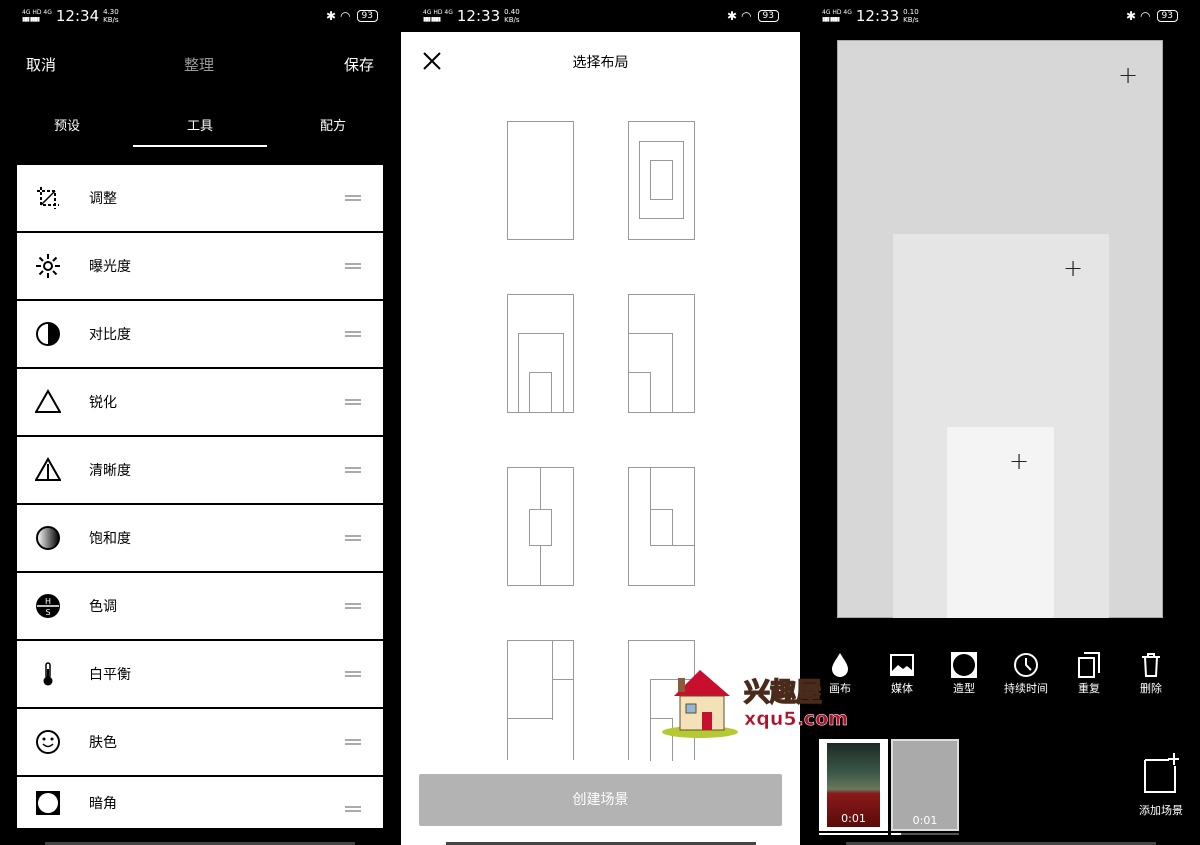 Image resolution: width=1200 pixels, height=845 pixels. Describe the element at coordinates (1161, 785) in the screenshot. I see `add-scene-button: 添加场景` at that location.